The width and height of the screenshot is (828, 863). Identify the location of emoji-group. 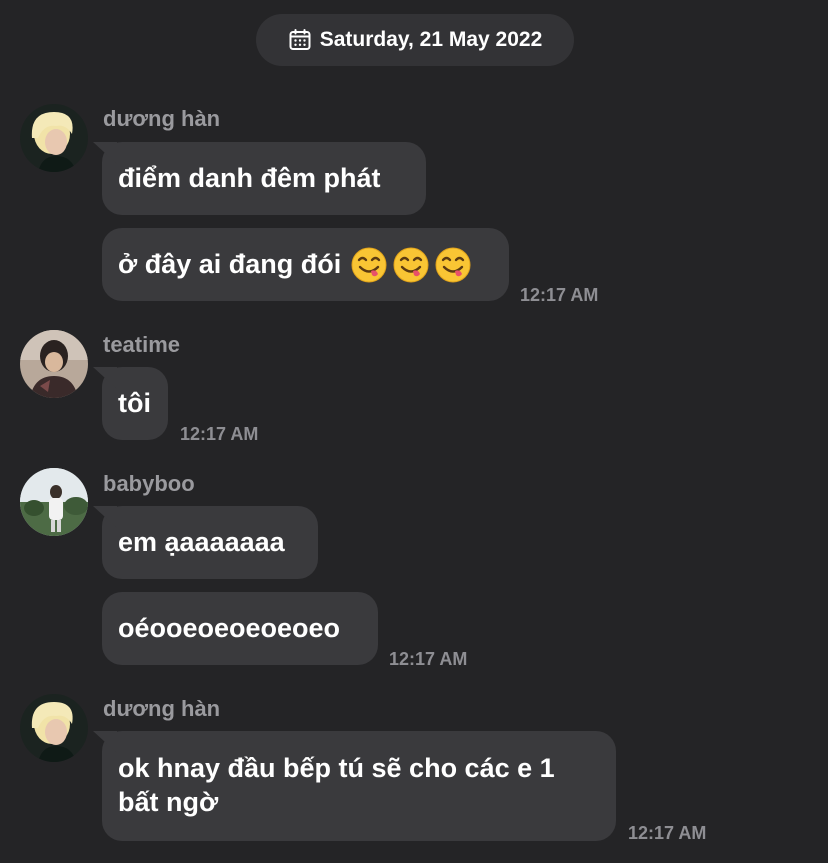
(411, 265).